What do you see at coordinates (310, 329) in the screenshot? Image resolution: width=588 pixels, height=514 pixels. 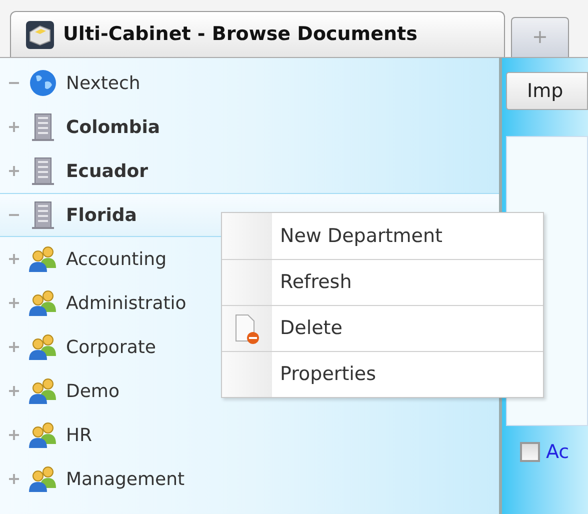 I see `menu-label: Delete` at bounding box center [310, 329].